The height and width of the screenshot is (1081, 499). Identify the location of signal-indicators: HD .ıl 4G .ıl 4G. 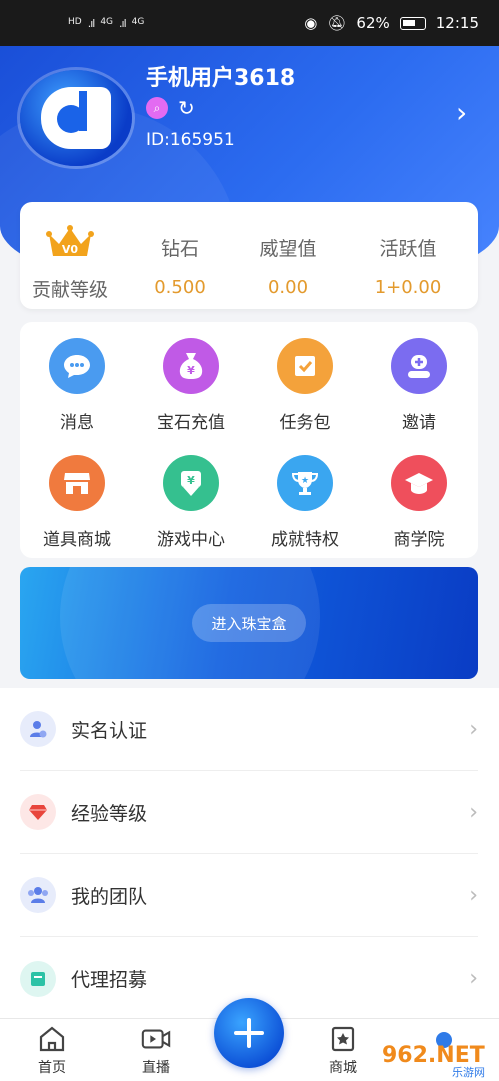
(106, 23).